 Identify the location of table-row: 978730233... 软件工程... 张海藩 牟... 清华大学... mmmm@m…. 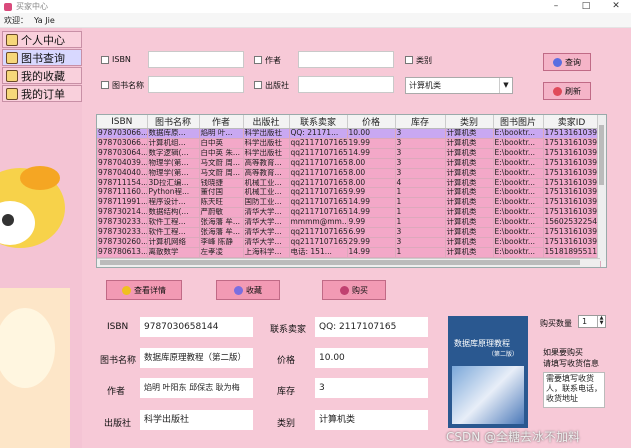
(349, 223).